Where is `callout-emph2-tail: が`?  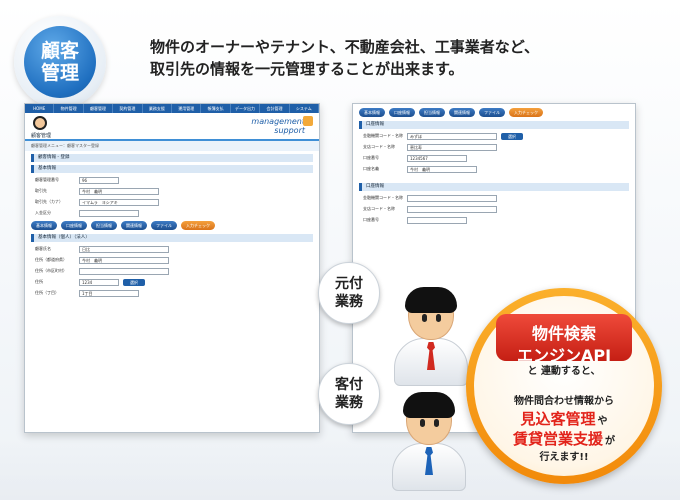
callout-emph2-tail: が is located at coordinates (610, 441).